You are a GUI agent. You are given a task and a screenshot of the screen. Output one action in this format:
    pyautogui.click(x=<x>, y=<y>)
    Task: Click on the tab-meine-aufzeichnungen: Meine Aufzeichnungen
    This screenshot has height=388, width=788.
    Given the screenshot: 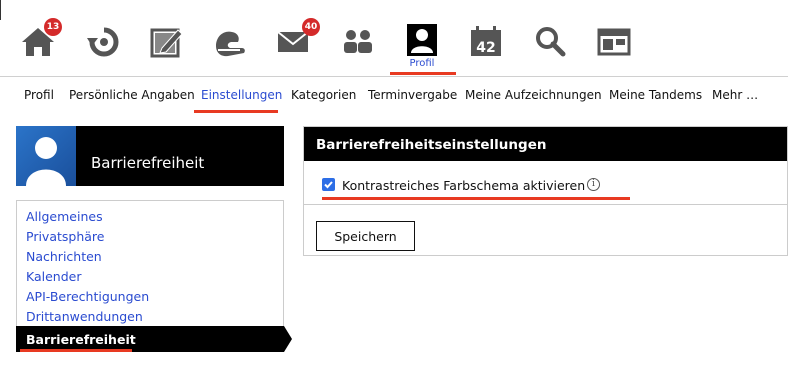 What is the action you would take?
    pyautogui.click(x=533, y=95)
    